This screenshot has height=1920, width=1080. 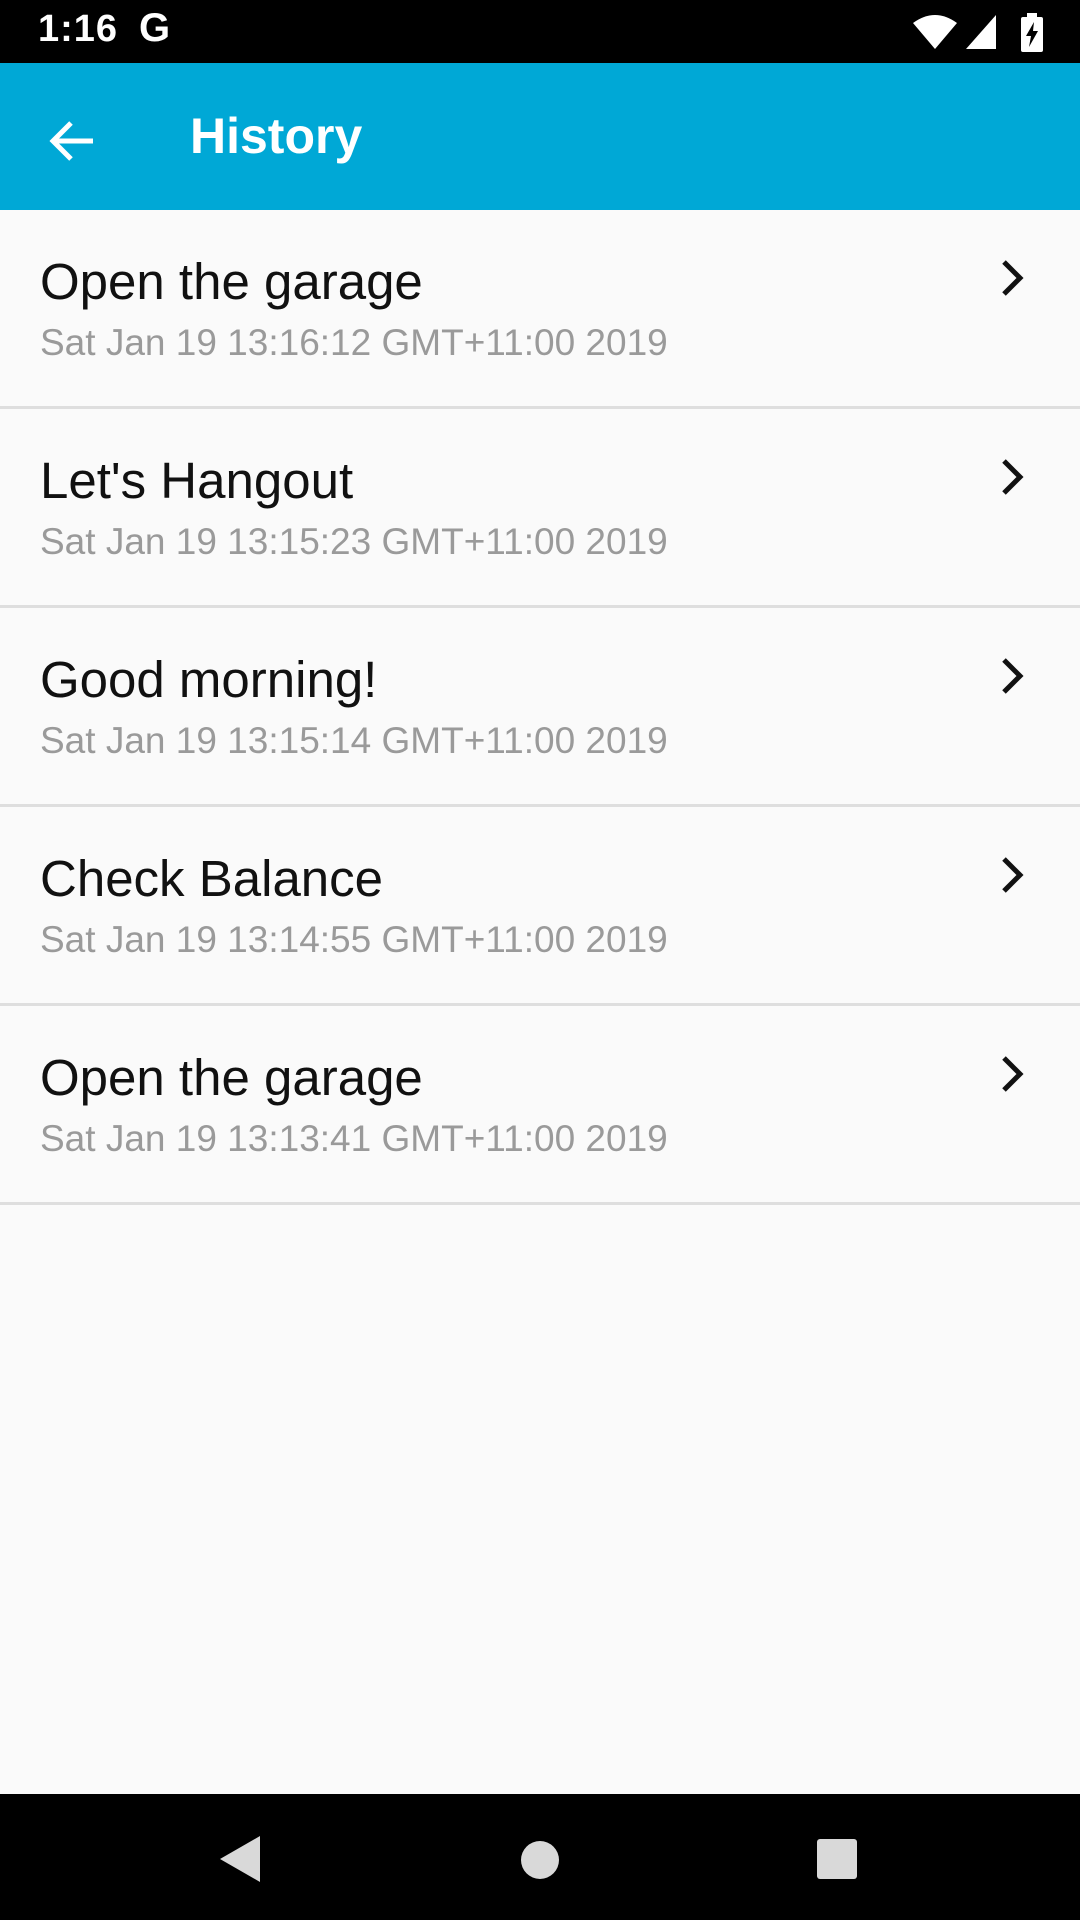 I want to click on app-bar: History, so click(x=540, y=136).